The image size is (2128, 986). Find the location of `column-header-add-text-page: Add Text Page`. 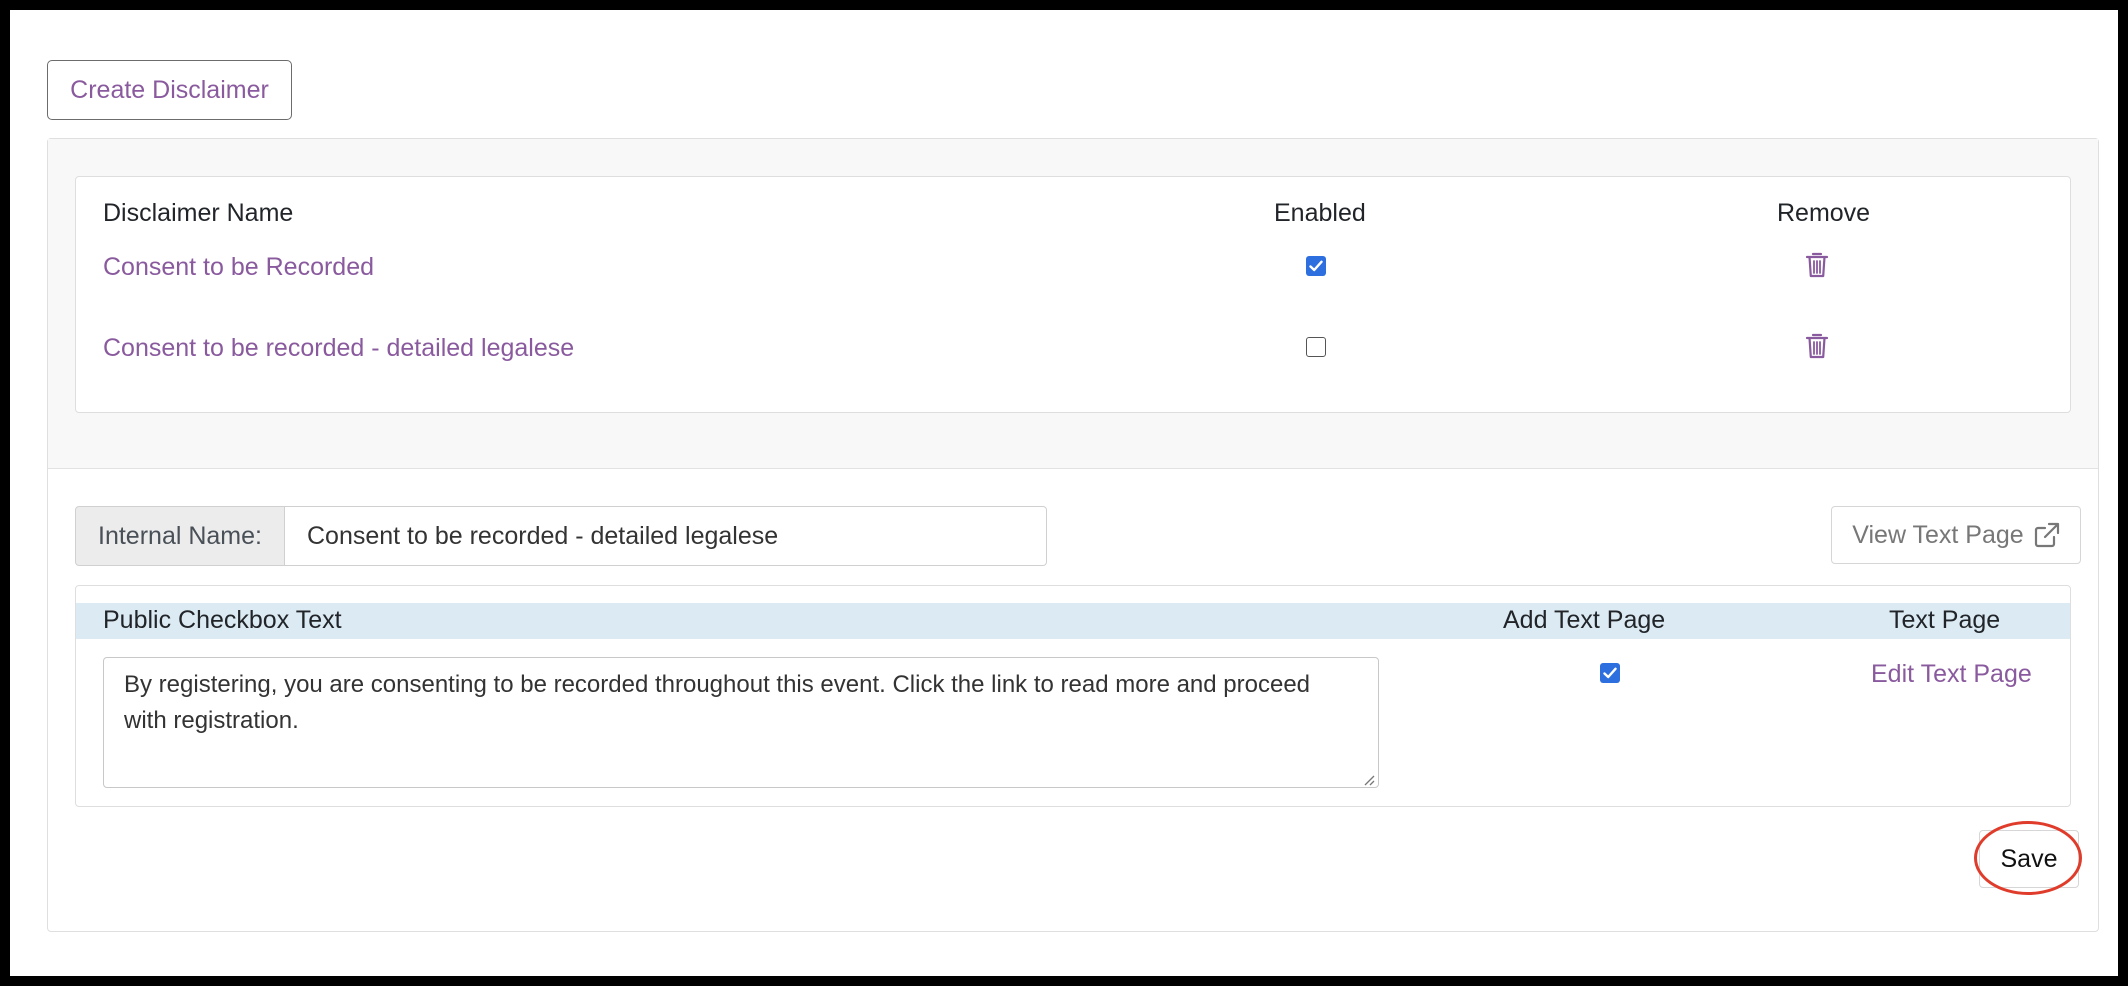

column-header-add-text-page: Add Text Page is located at coordinates (1584, 620).